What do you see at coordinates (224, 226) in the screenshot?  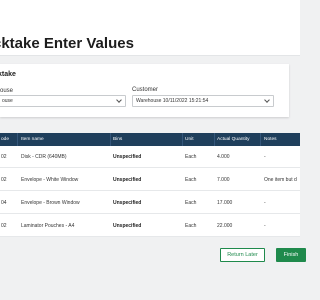 I see `row-actual-quantity: 22.000` at bounding box center [224, 226].